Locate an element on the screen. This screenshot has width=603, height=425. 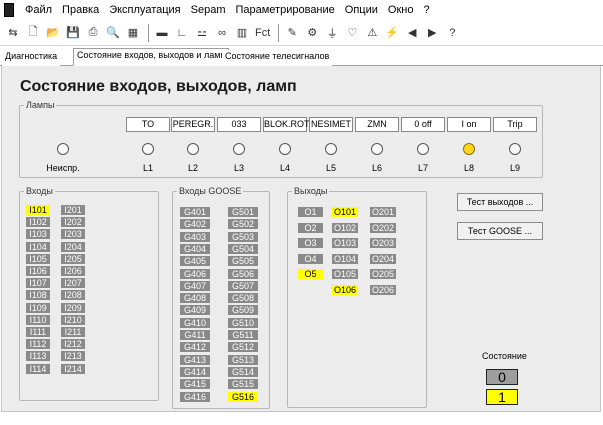
goose-cell-g510: G510 is located at coordinates (243, 322).